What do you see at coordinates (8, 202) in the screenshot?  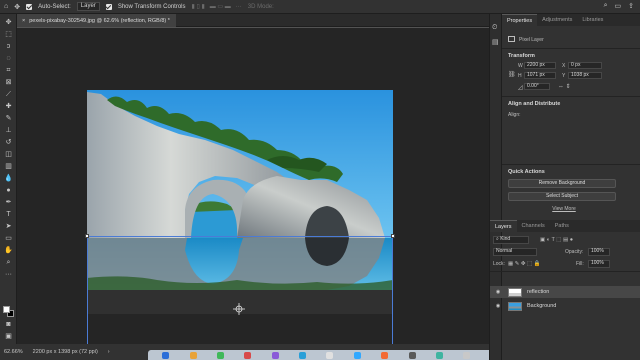 I see `pen-tool-icon: ✒` at bounding box center [8, 202].